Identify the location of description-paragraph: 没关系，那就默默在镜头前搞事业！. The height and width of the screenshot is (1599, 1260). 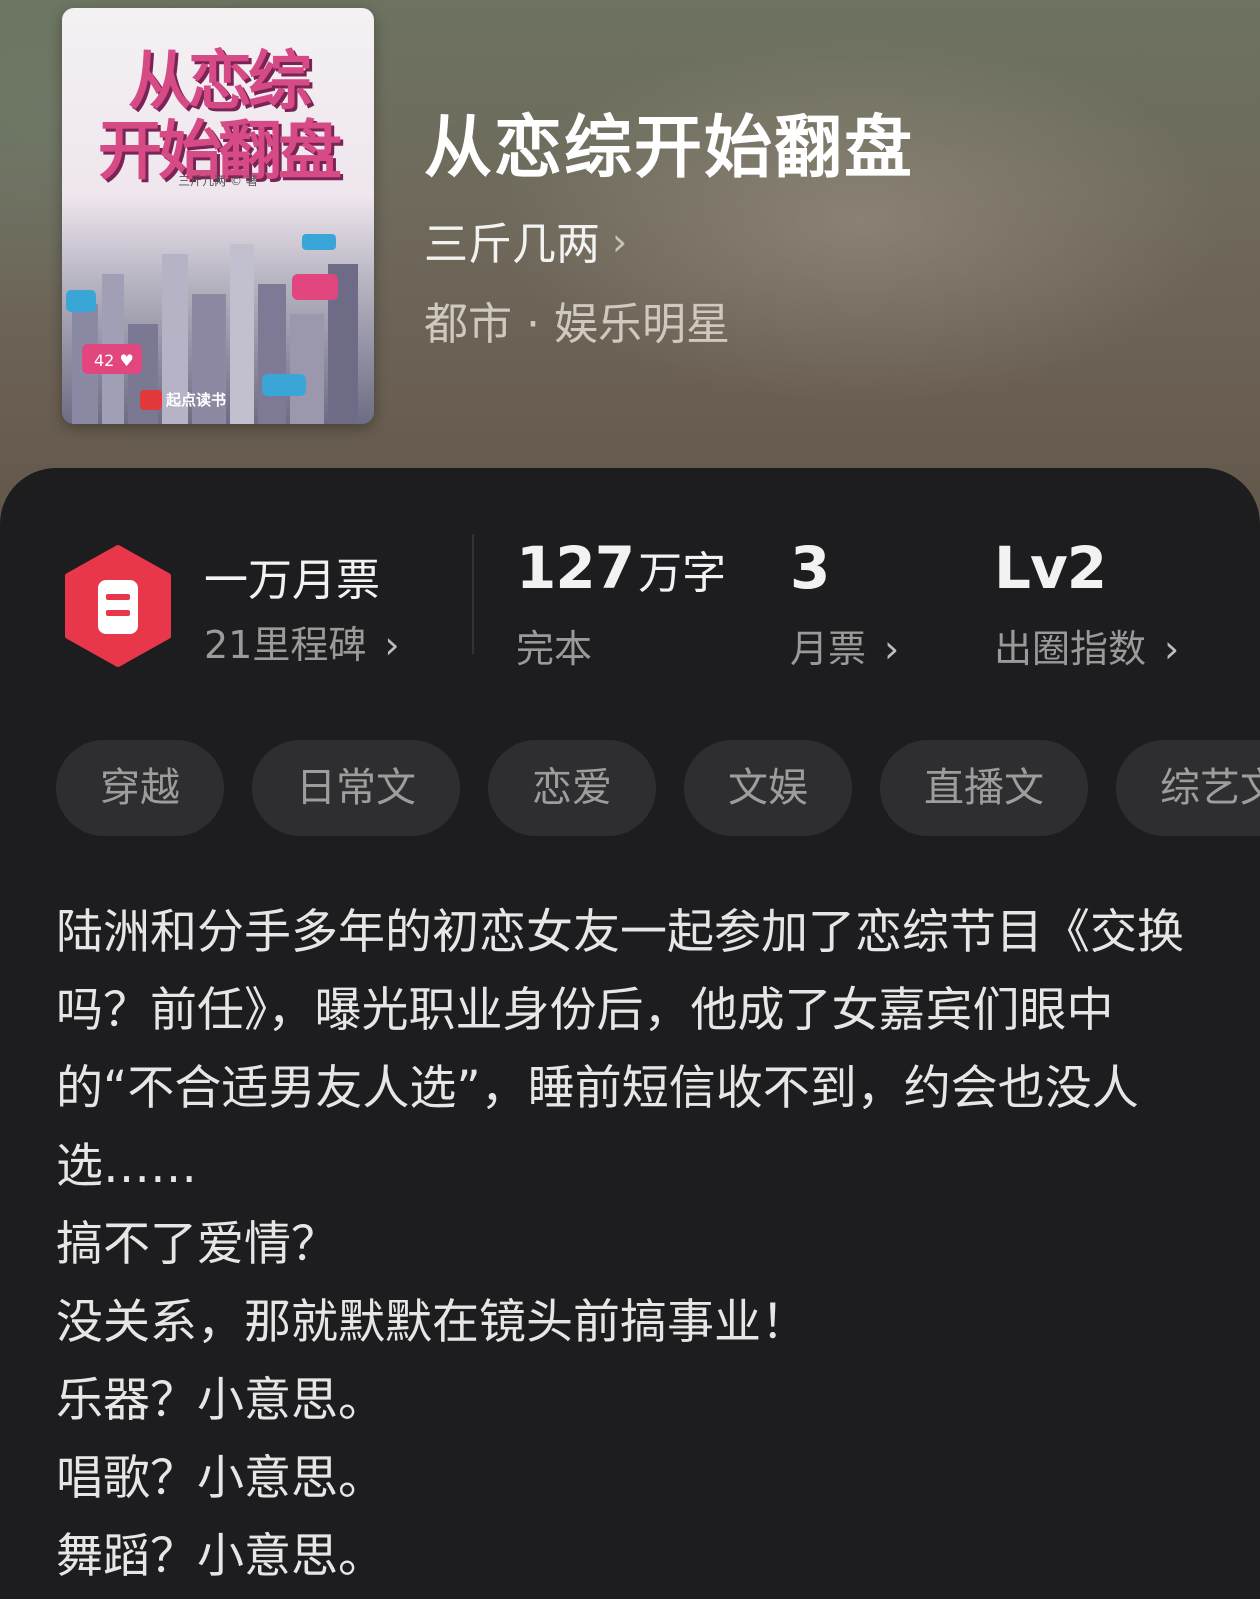
(432, 1322).